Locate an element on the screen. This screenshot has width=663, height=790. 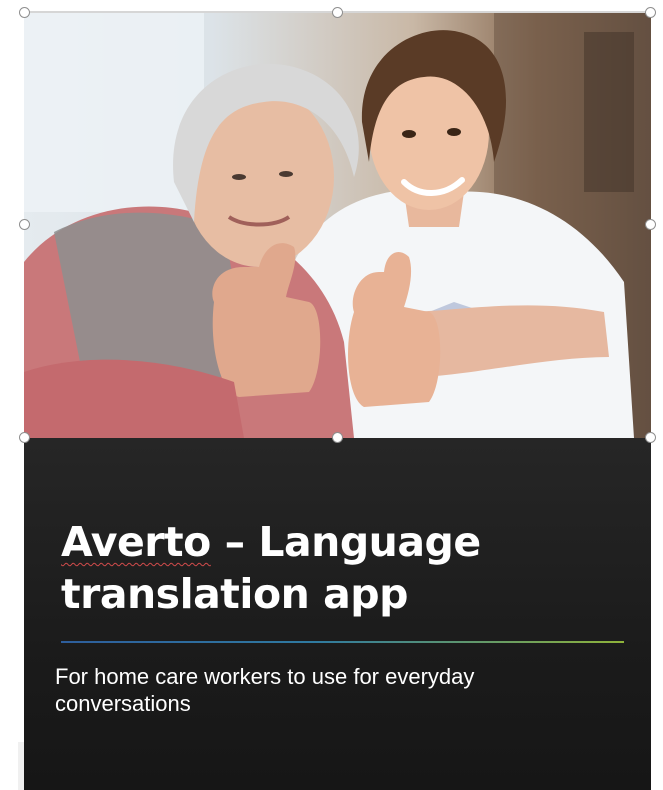
resize-handle-bottom-right is located at coordinates (650, 437).